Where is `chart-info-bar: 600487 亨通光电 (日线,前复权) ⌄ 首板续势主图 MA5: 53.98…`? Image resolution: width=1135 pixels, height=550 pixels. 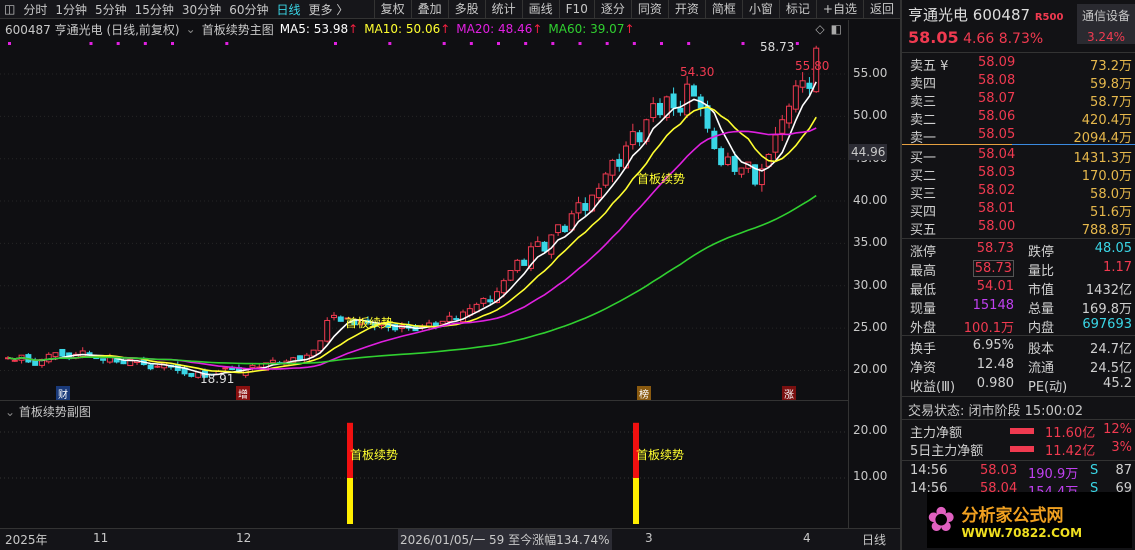
chart-info-bar: 600487 亨通光电 (日线,前复权) ⌄ 首板续势主图 MA5: 53.98… is located at coordinates (424, 29).